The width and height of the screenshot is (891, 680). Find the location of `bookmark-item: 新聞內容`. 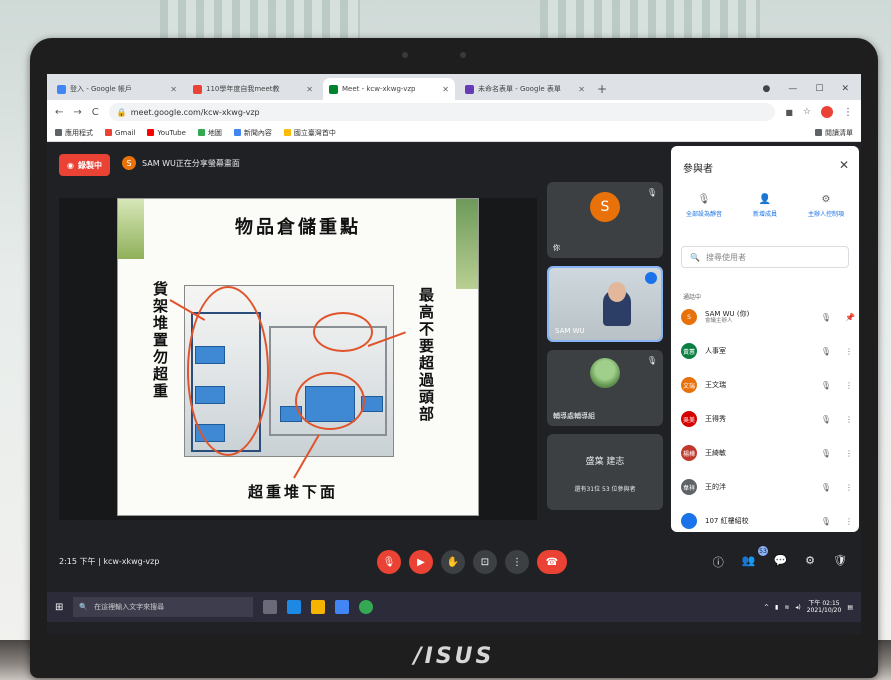

bookmark-item: 新聞內容 is located at coordinates (252, 133).